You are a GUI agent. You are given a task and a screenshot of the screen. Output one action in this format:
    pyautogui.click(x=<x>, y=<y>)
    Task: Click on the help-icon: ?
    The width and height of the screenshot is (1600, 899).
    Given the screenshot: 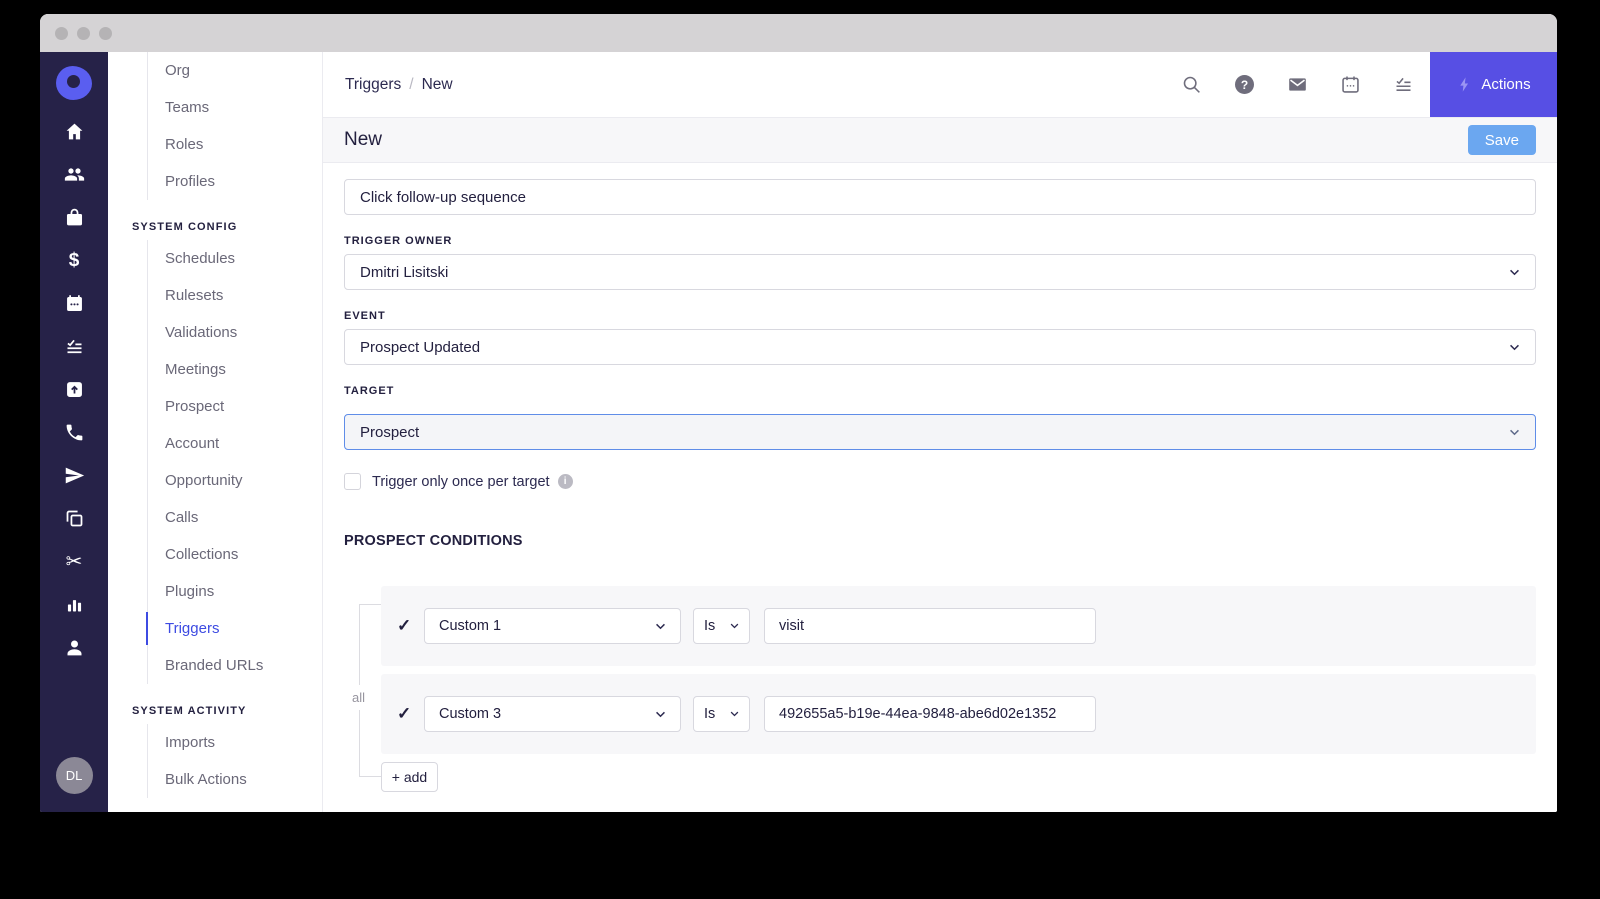 What is the action you would take?
    pyautogui.click(x=1244, y=84)
    